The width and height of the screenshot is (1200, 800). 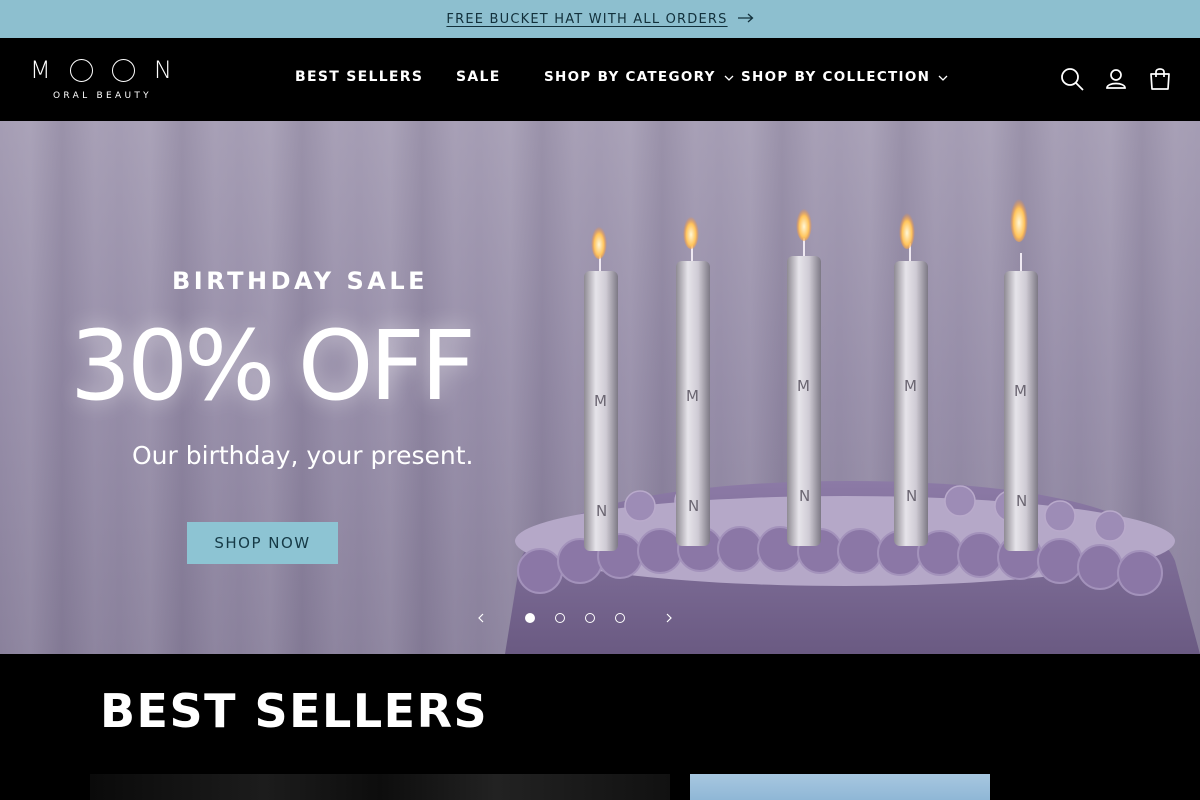 What do you see at coordinates (587, 19) in the screenshot?
I see `announcement-text: FREE BUCKET HAT WITH ALL ORDERS` at bounding box center [587, 19].